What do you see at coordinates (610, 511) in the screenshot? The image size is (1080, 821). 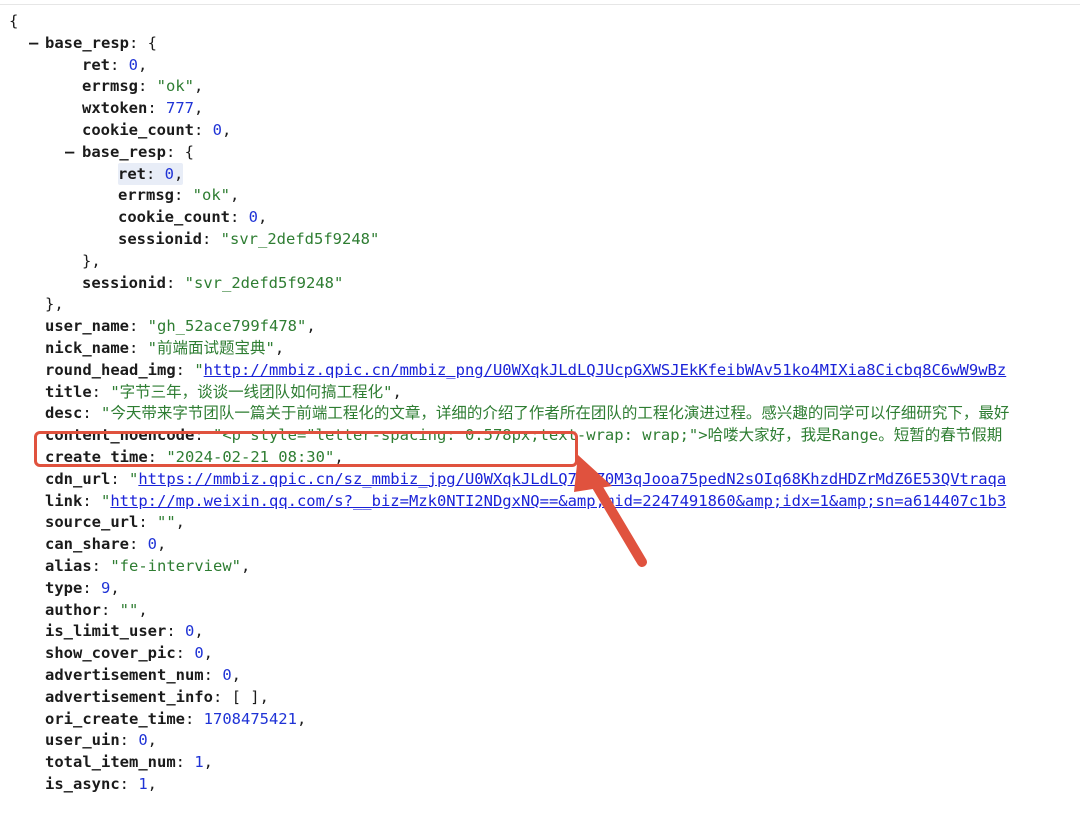 I see `red-arrow-annotation-icon` at bounding box center [610, 511].